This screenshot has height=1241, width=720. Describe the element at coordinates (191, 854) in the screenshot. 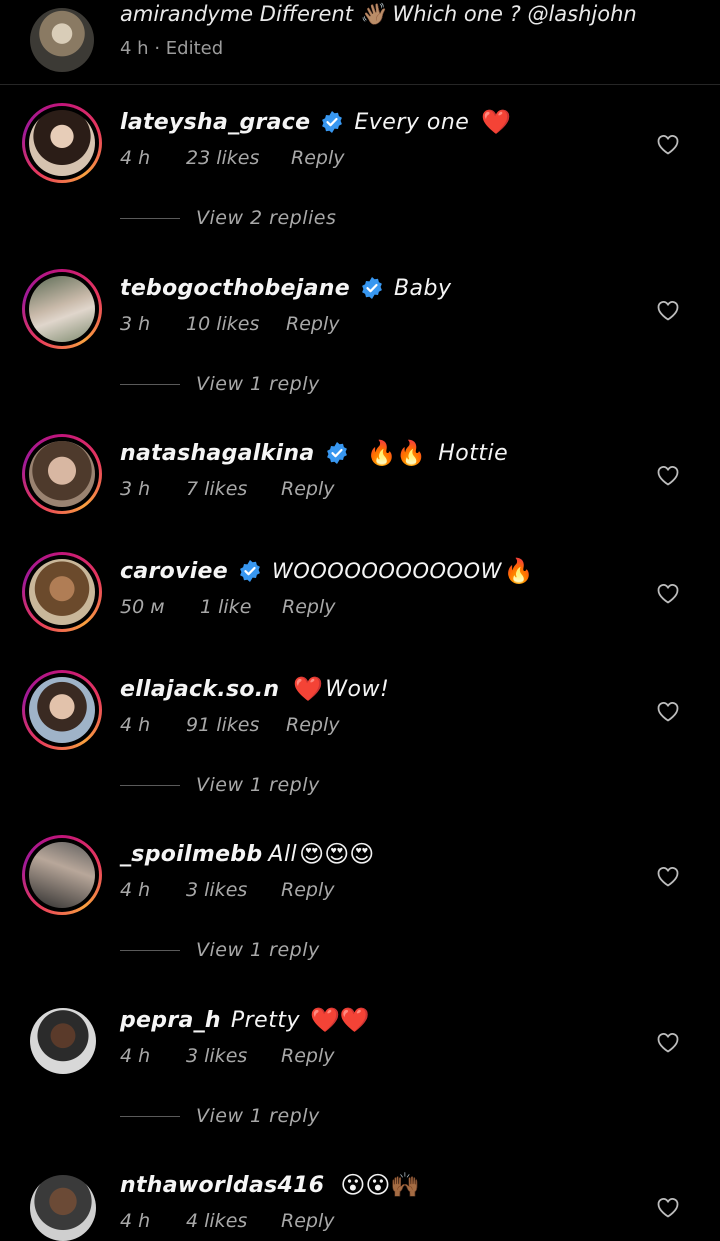

I see `username: _spoilmebb` at that location.